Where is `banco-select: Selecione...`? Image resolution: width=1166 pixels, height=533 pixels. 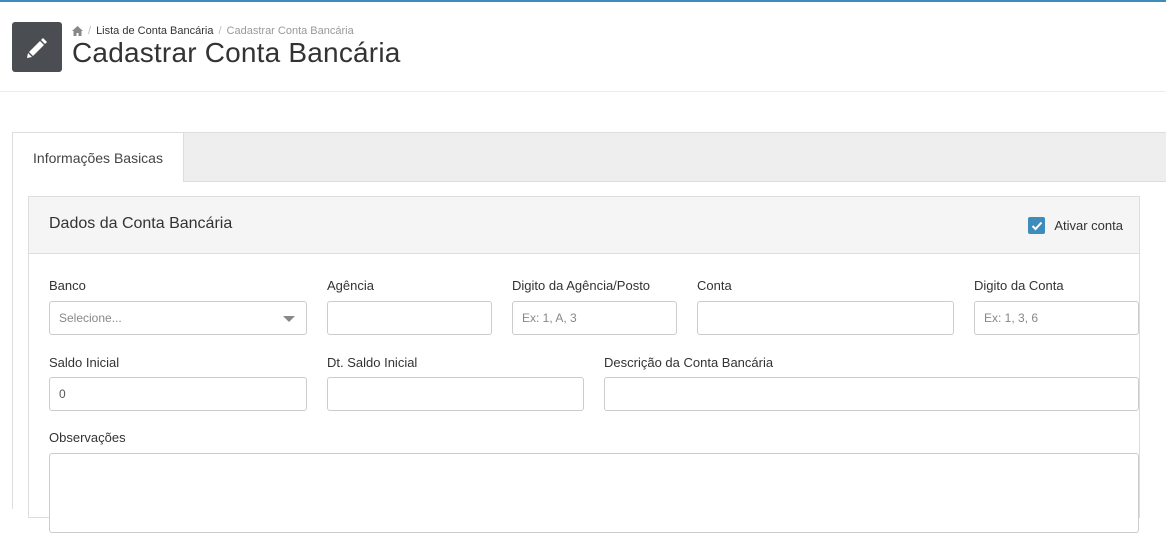 banco-select: Selecione... is located at coordinates (178, 318).